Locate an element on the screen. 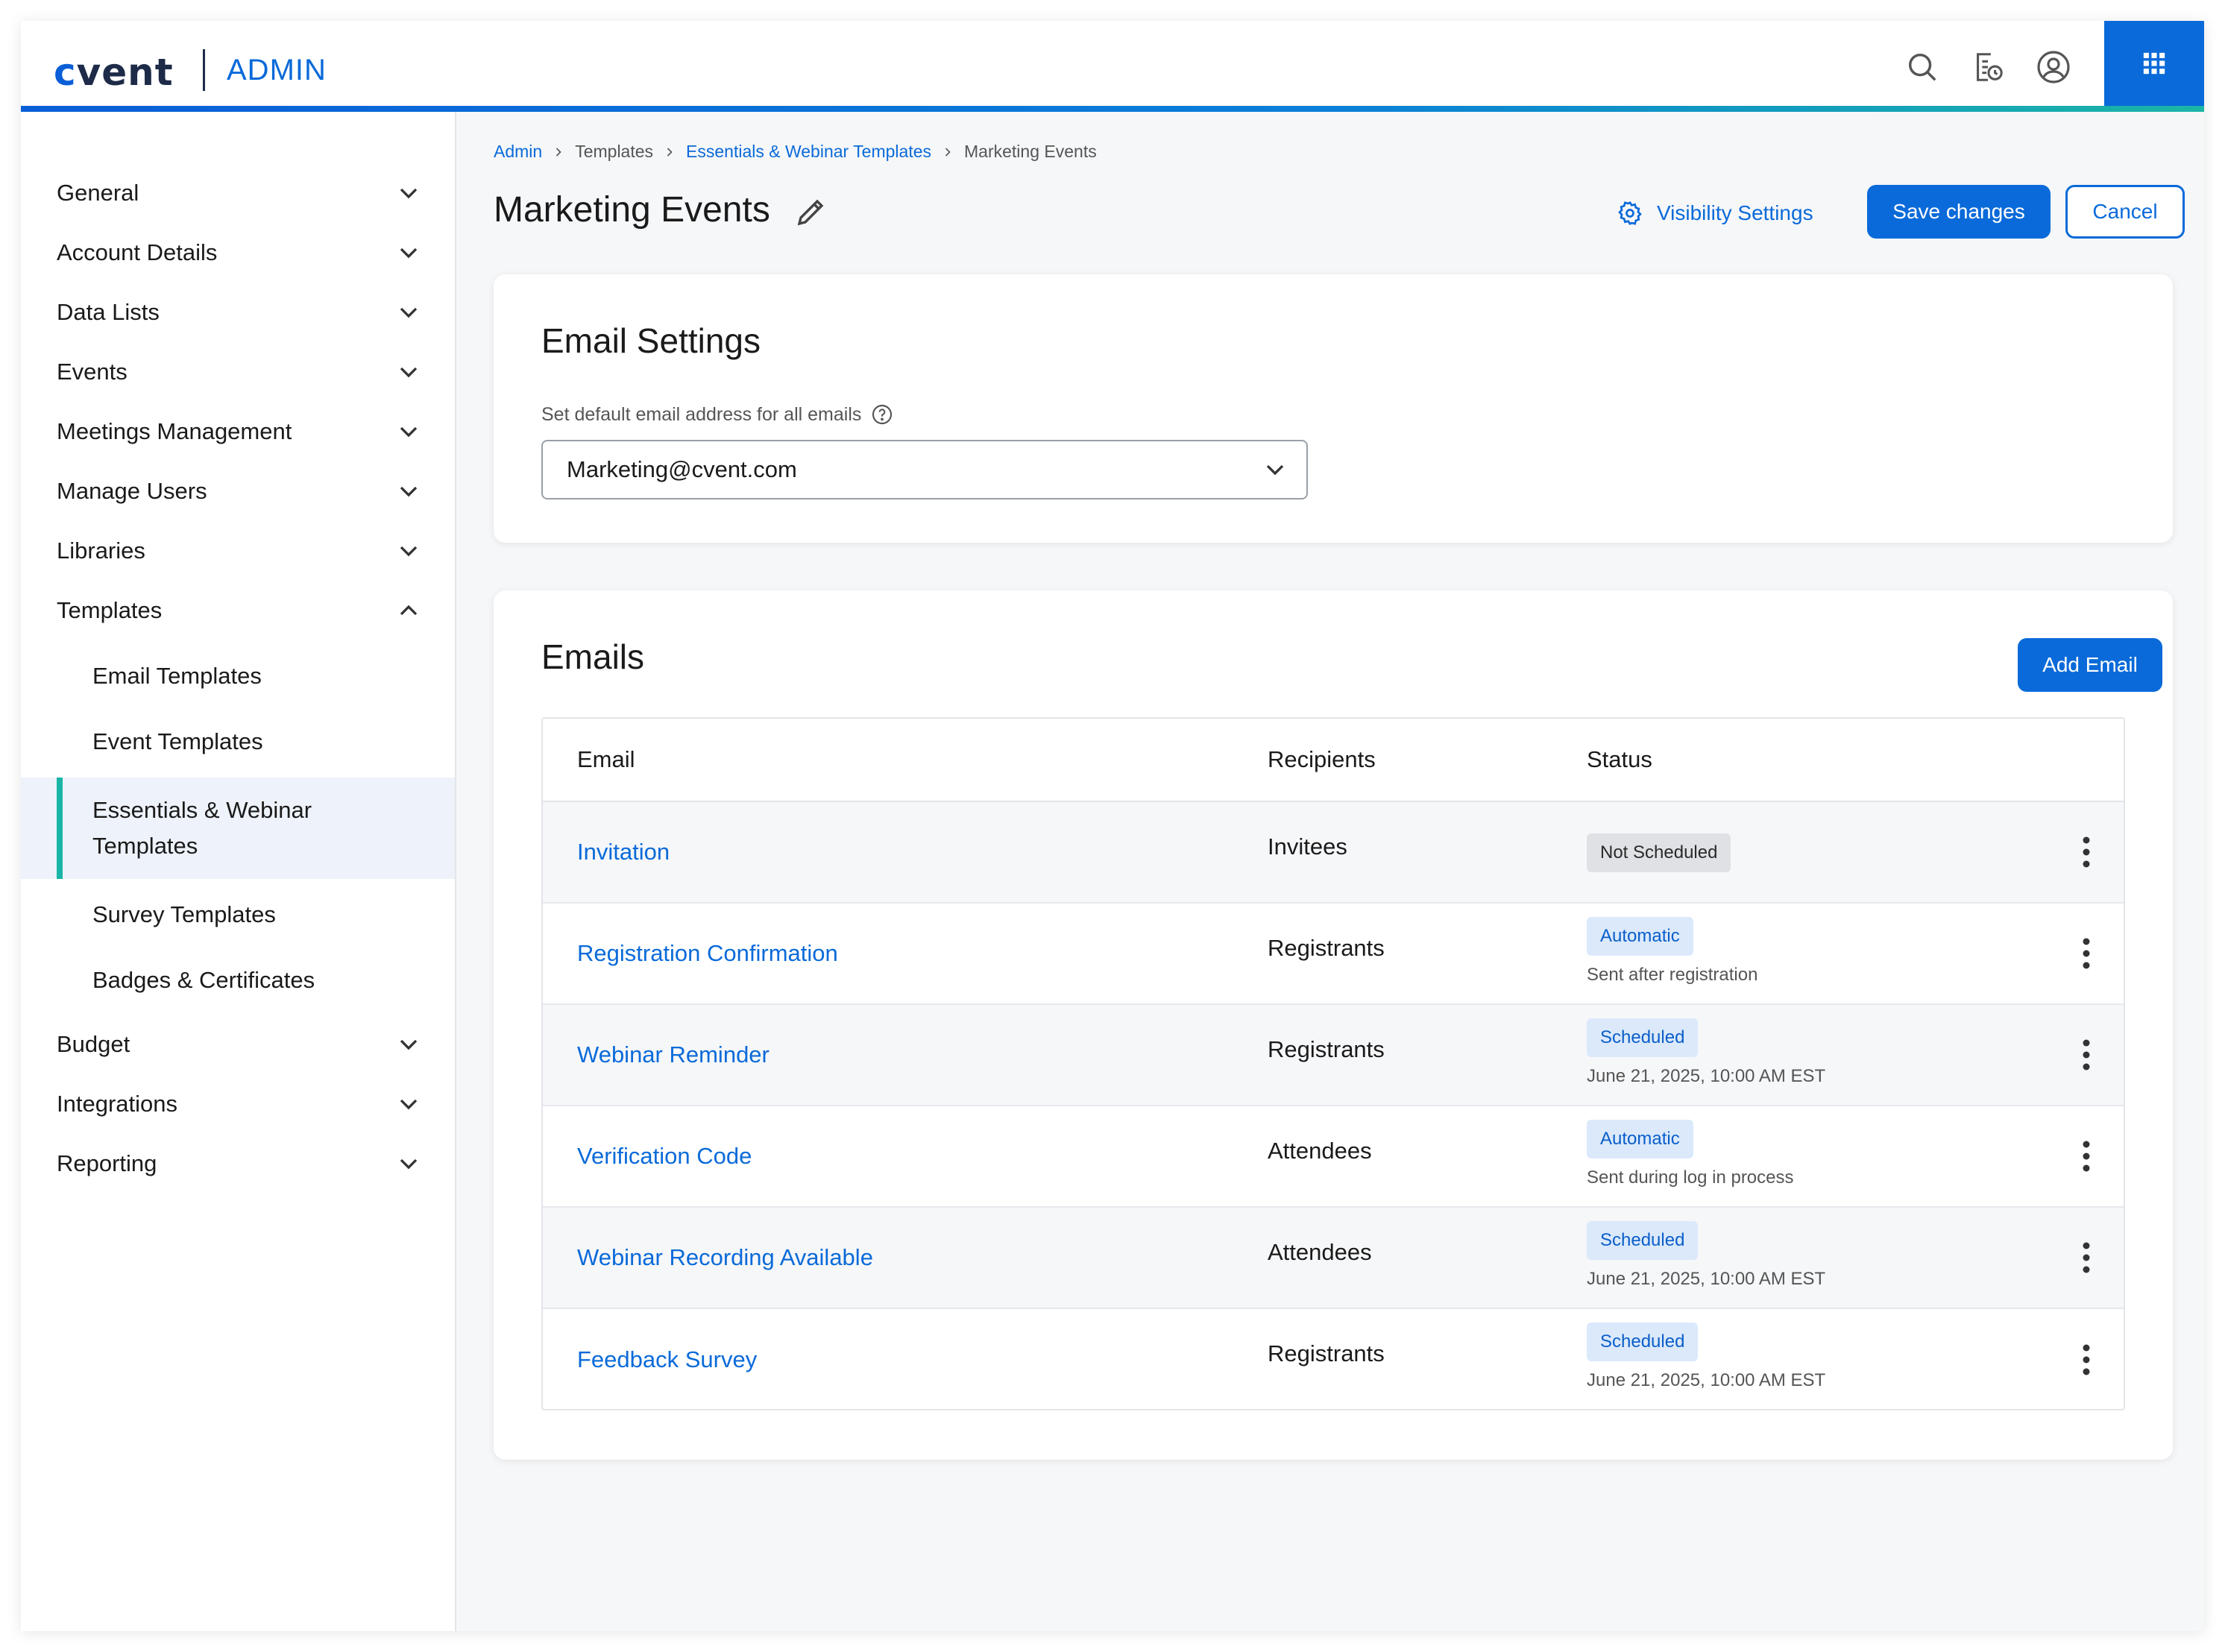 The height and width of the screenshot is (1652, 2225). table-header: Email Recipients Status is located at coordinates (1333, 760).